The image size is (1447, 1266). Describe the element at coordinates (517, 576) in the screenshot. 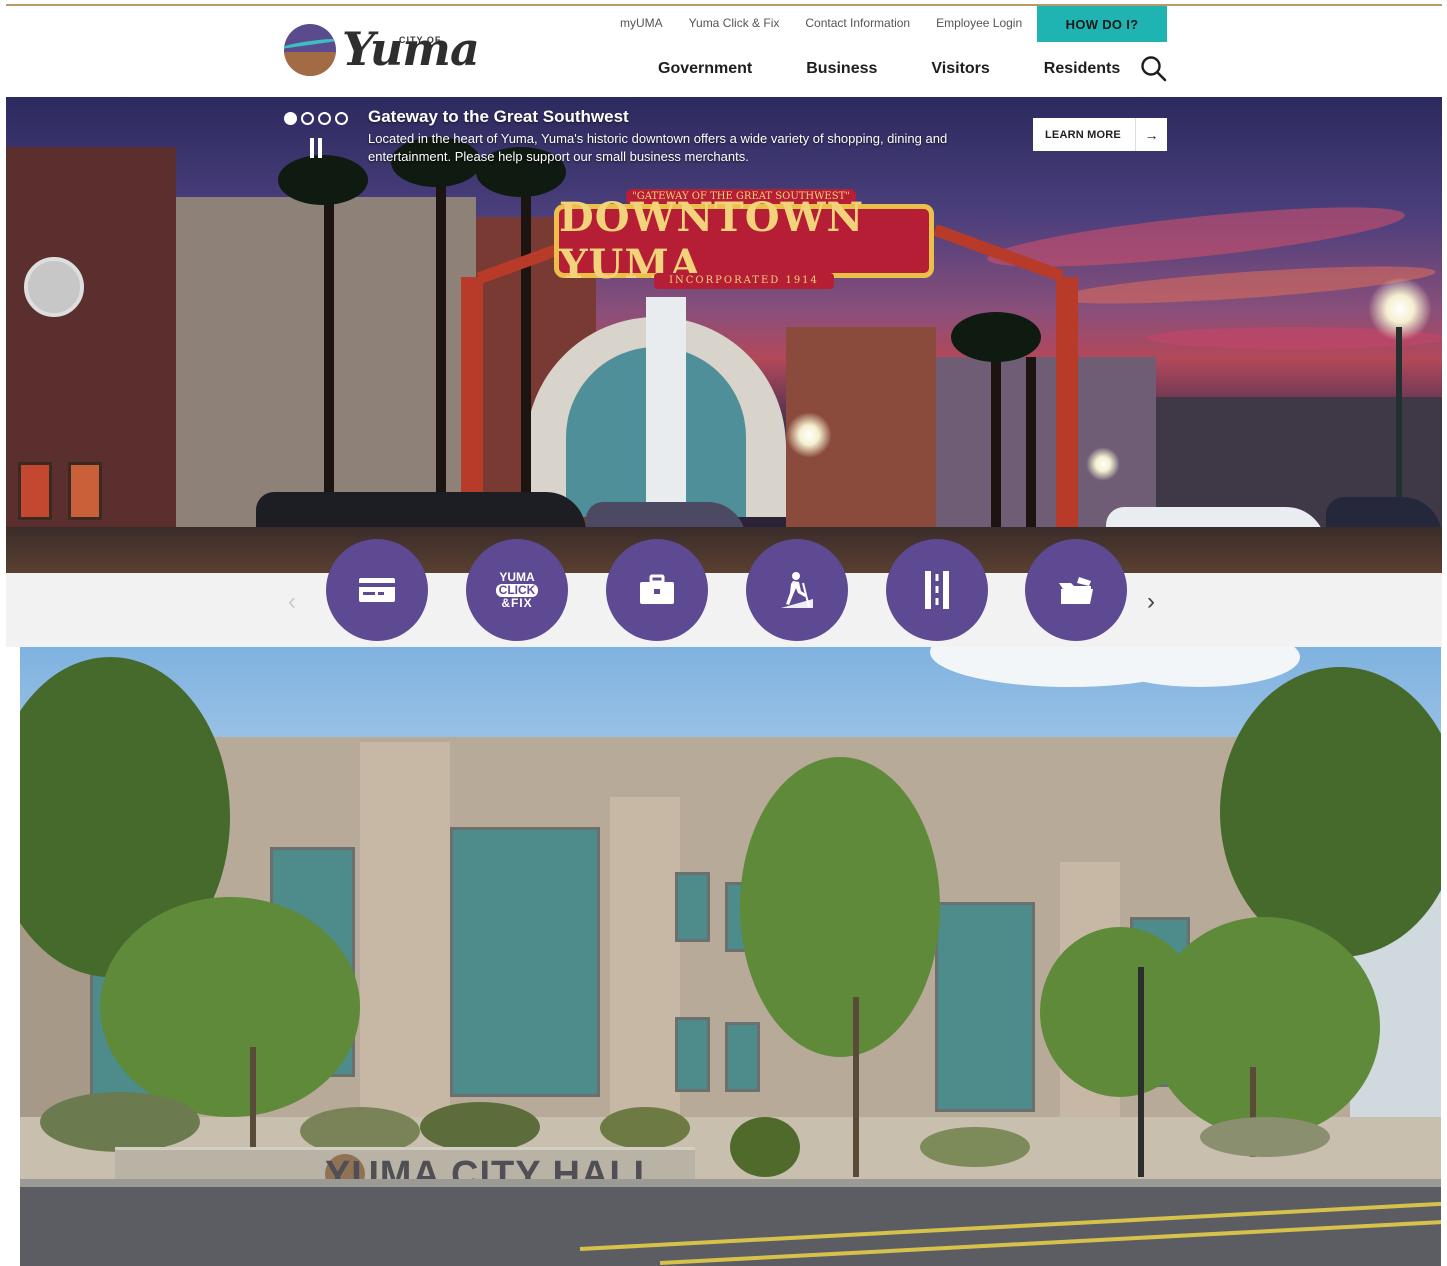

I see `click-fix-line-1: YUMA` at that location.